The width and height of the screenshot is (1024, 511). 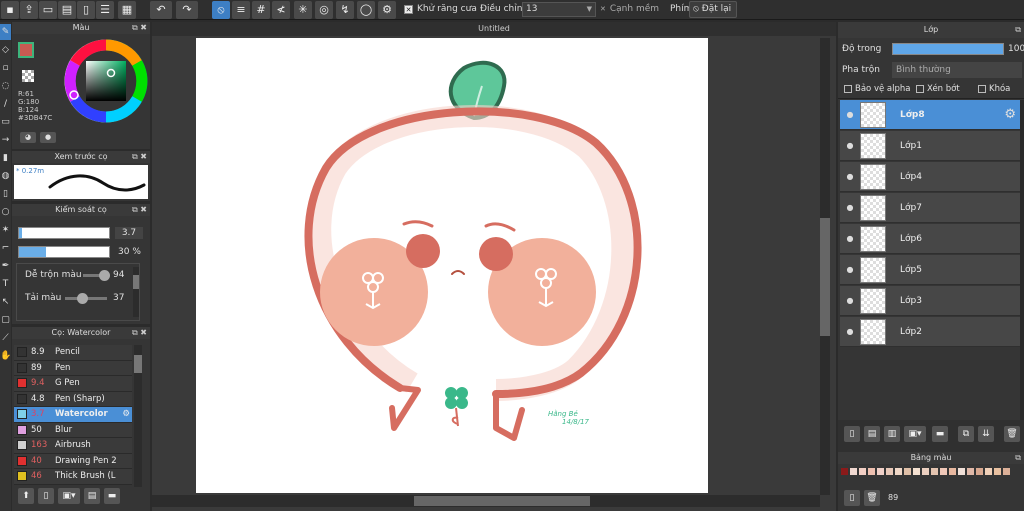 What do you see at coordinates (46, 496) in the screenshot?
I see `new-brush-icon: ▯` at bounding box center [46, 496].